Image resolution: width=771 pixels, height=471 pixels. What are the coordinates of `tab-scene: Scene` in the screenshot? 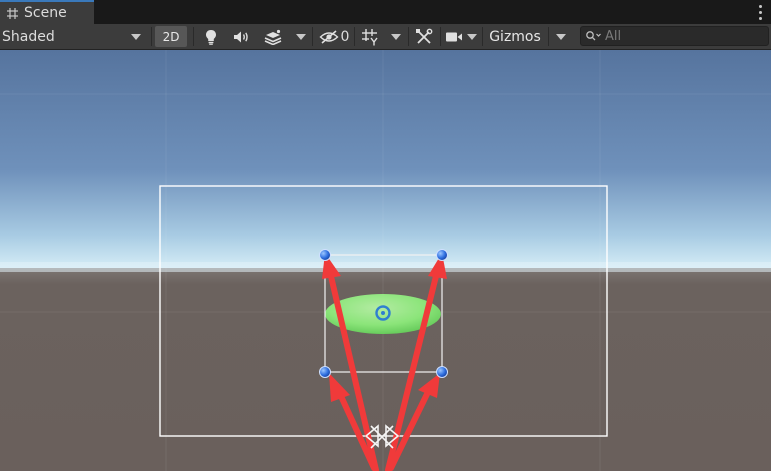 It's located at (47, 12).